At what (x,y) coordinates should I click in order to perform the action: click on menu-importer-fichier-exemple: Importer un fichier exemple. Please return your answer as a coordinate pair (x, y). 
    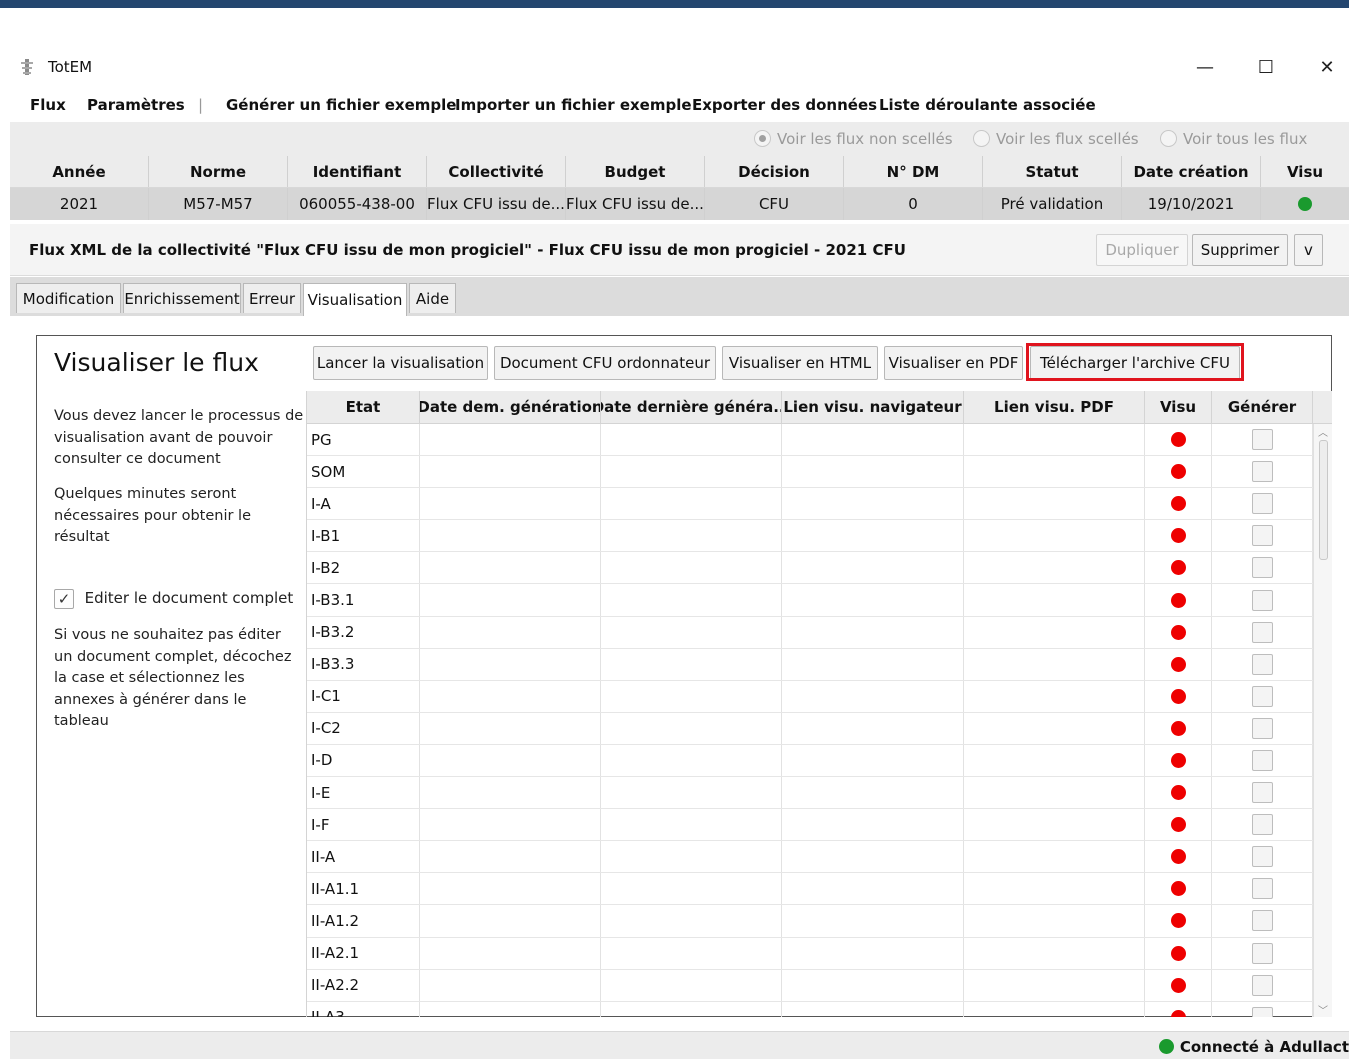
    Looking at the image, I should click on (573, 105).